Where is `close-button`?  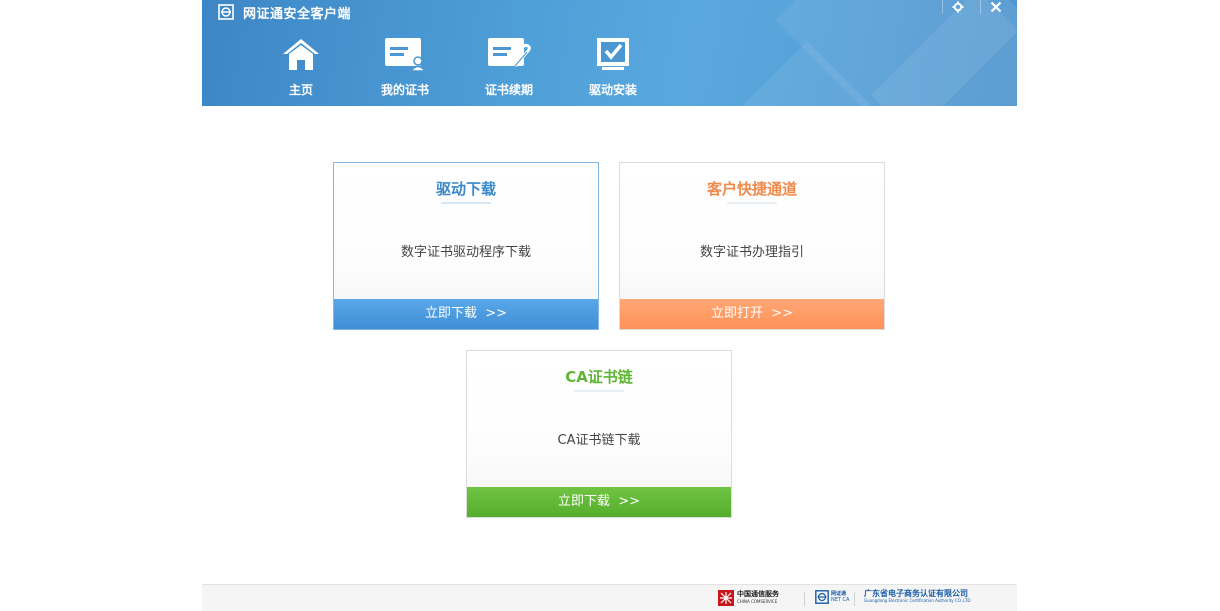
close-button is located at coordinates (995, 7).